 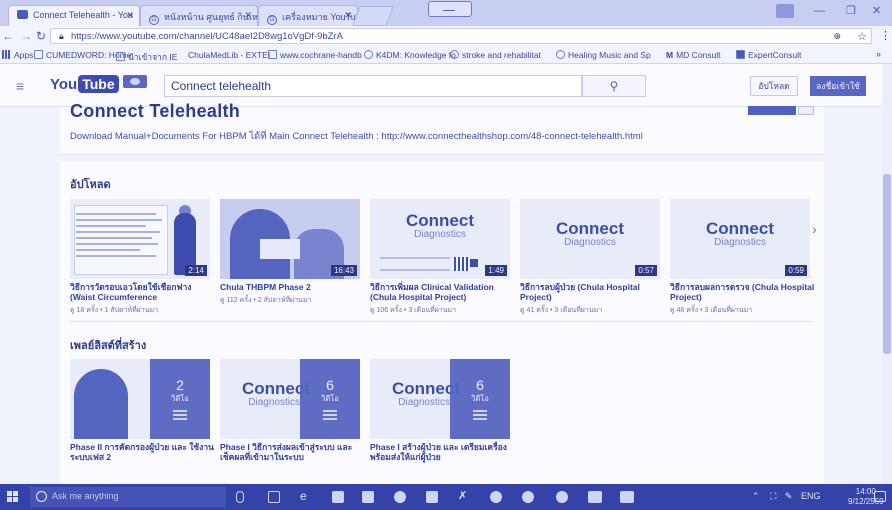 What do you see at coordinates (373, 86) in the screenshot?
I see `search-input: Connect telehealth` at bounding box center [373, 86].